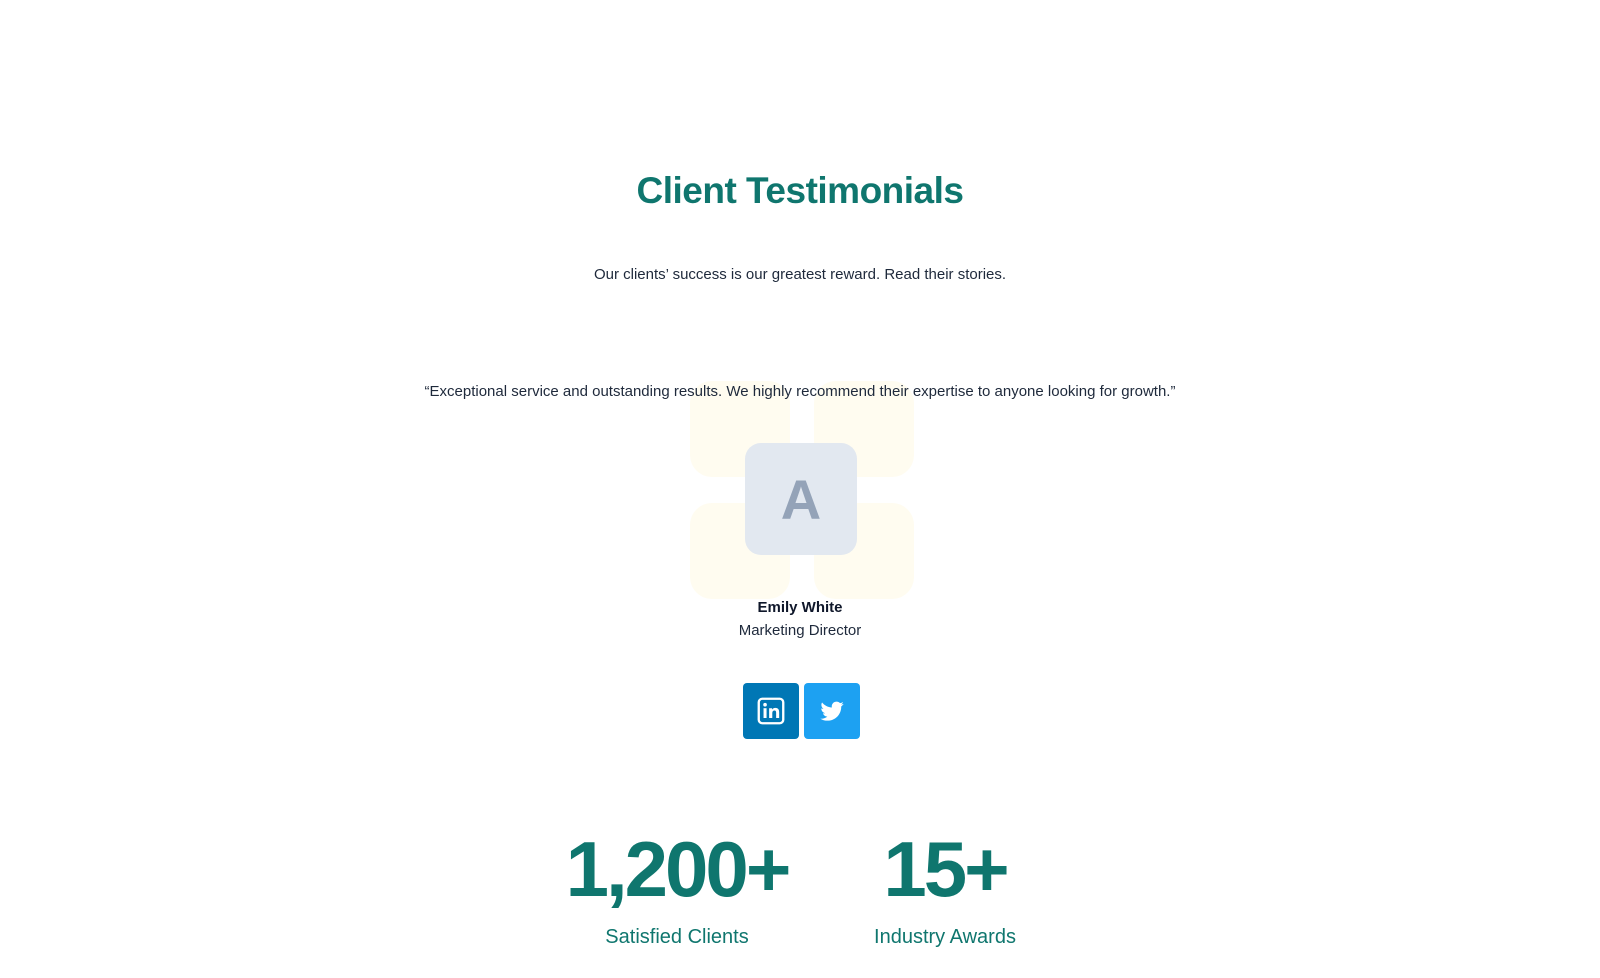  I want to click on testimonial-author-role: Marketing Director, so click(800, 630).